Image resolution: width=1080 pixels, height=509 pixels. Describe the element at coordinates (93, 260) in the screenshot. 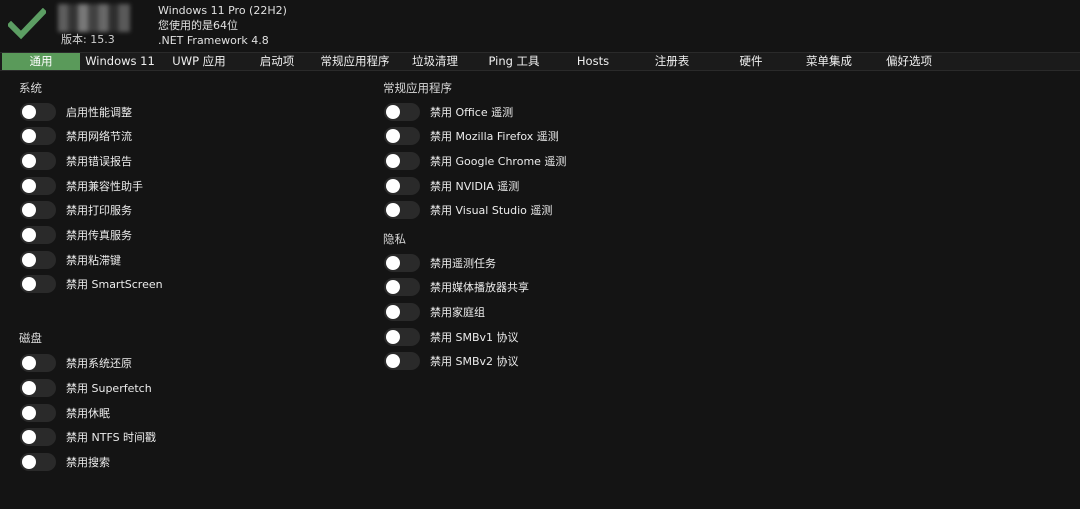

I see `option-label: 禁用粘滞键` at that location.